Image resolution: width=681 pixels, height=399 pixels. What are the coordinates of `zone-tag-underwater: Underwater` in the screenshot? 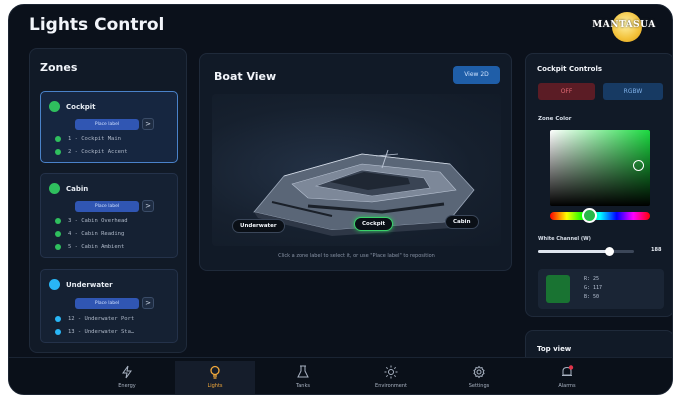 It's located at (258, 226).